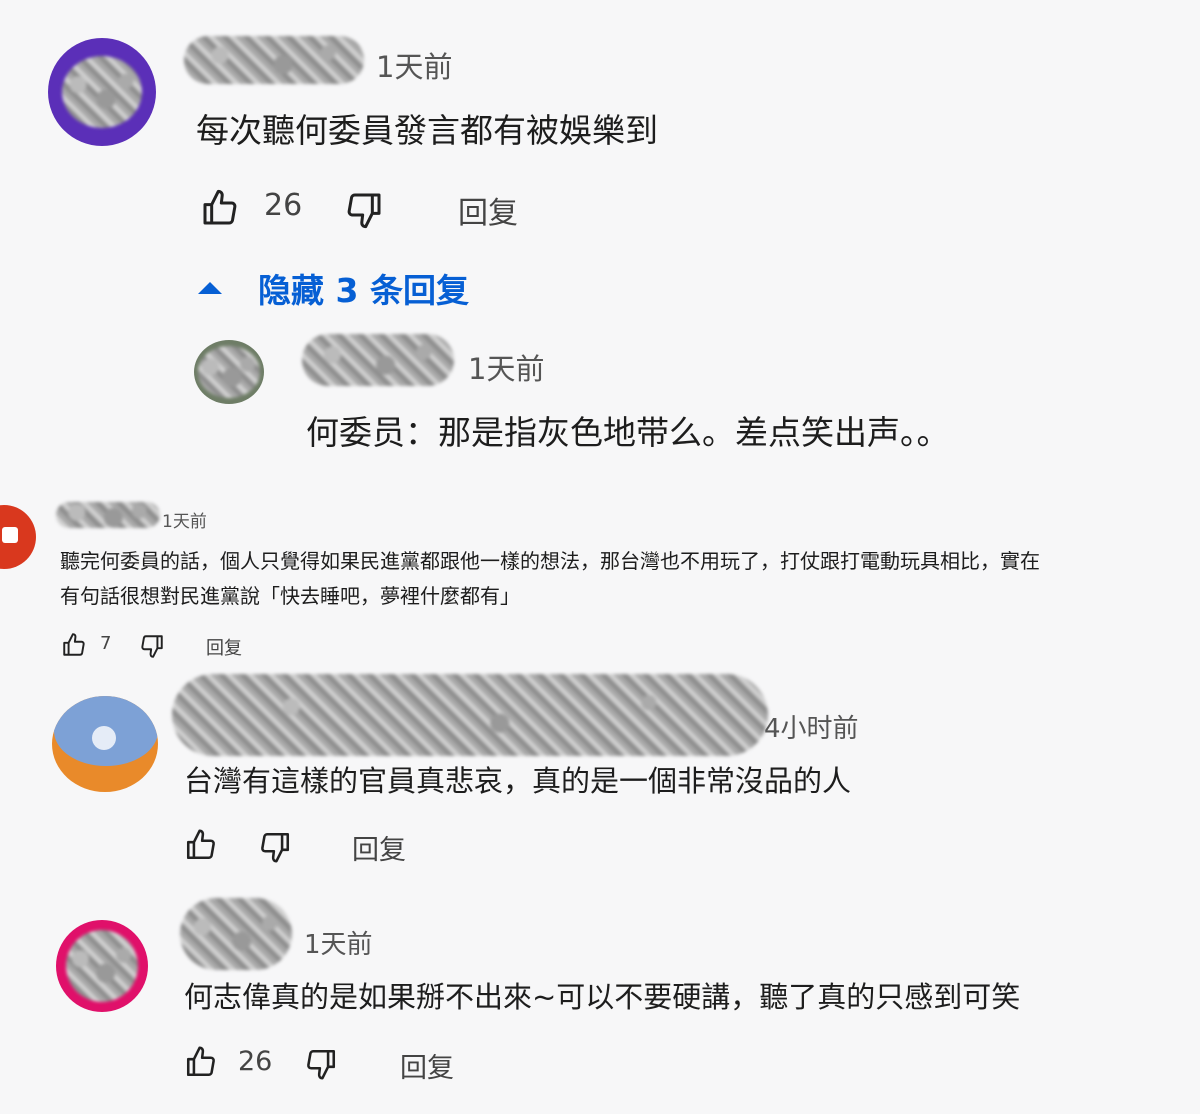  Describe the element at coordinates (363, 290) in the screenshot. I see `toggle-replies-label: 隐藏 3 条回复` at that location.